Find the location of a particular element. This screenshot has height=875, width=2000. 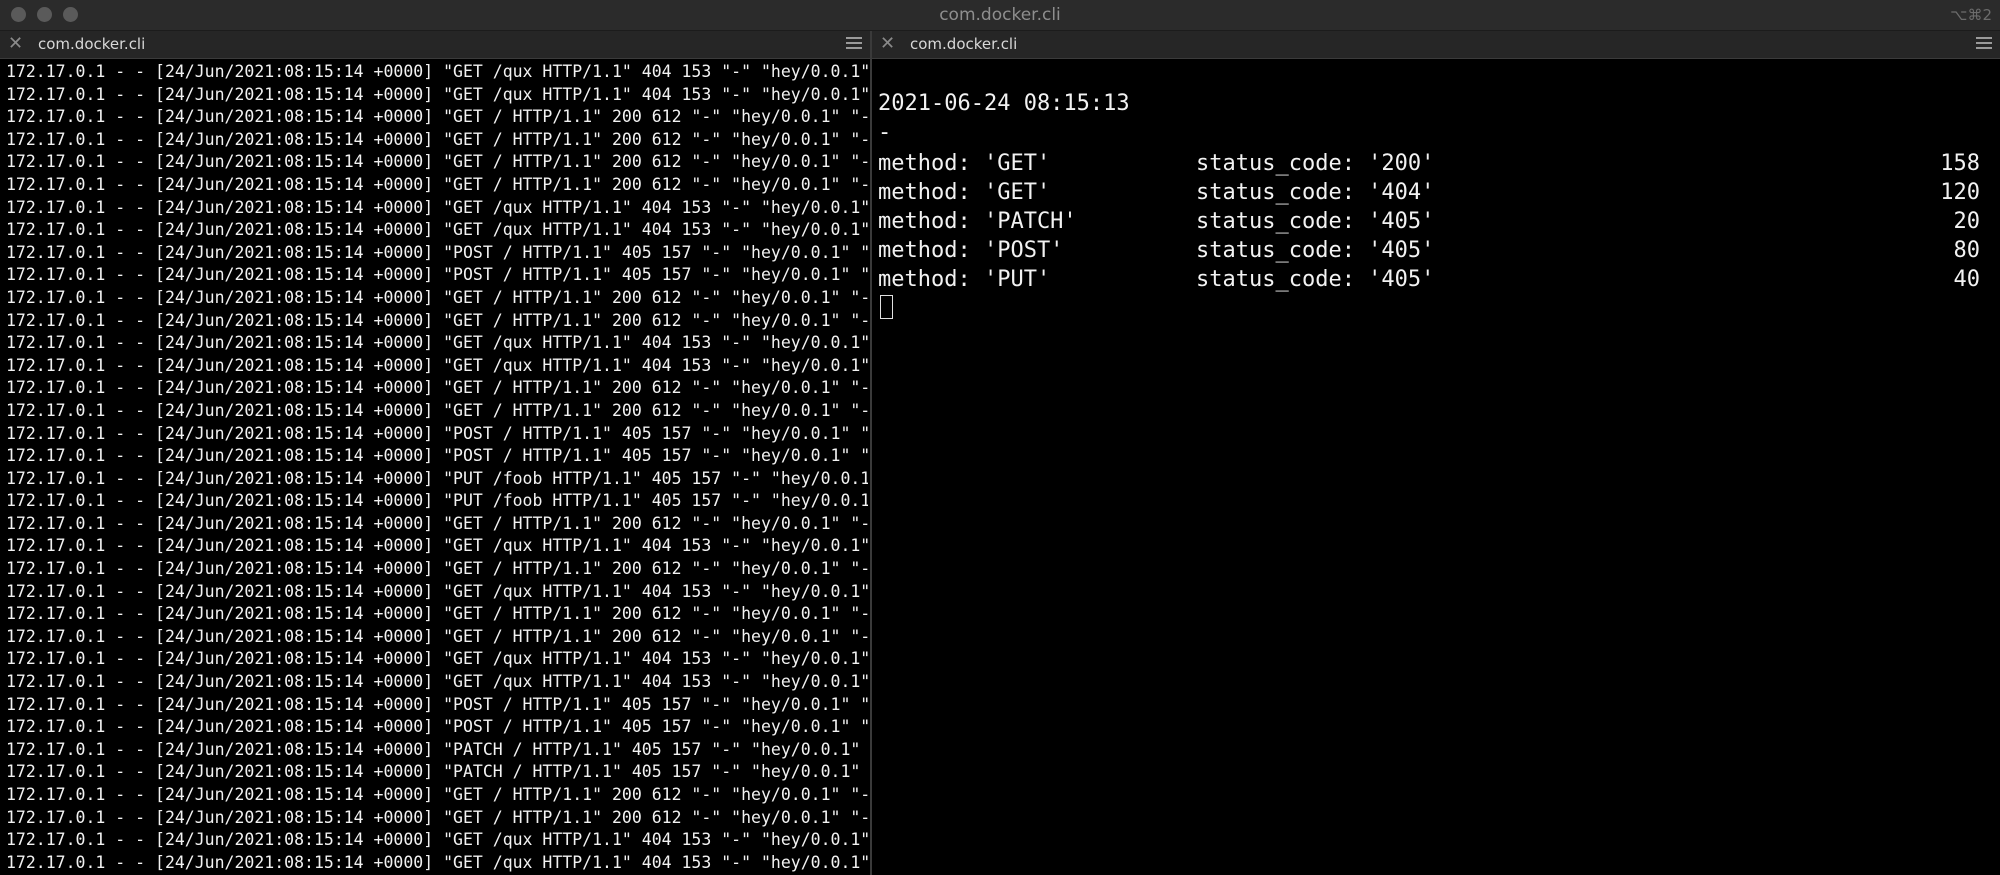

stats-row: method: 'PATCH' status_code: '405' 20 is located at coordinates (1429, 223).